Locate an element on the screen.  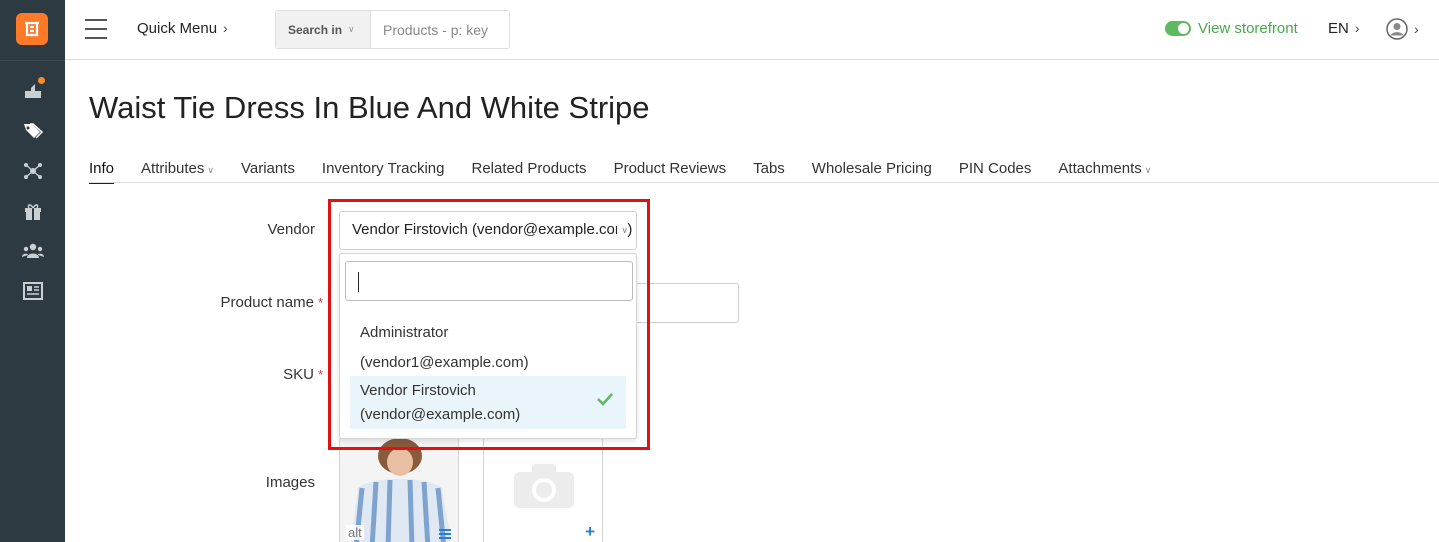
vendor-option-administrator: Administrator (vendor1@example.com) is located at coordinates (488, 347).